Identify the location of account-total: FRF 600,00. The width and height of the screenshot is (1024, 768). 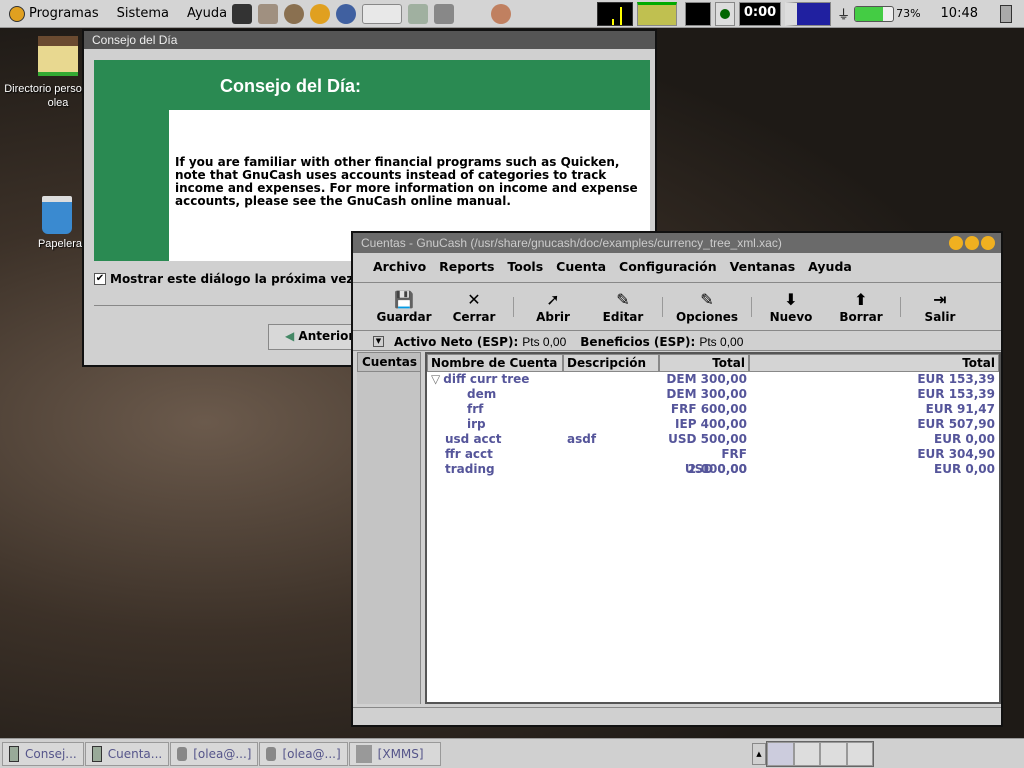
(708, 409).